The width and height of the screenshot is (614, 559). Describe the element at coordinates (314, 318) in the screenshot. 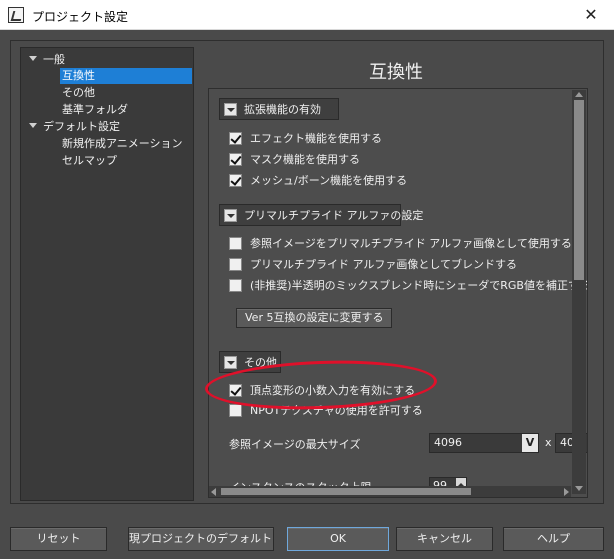

I see `ver5-compat-button: Ver 5互換の設定に変更する` at that location.